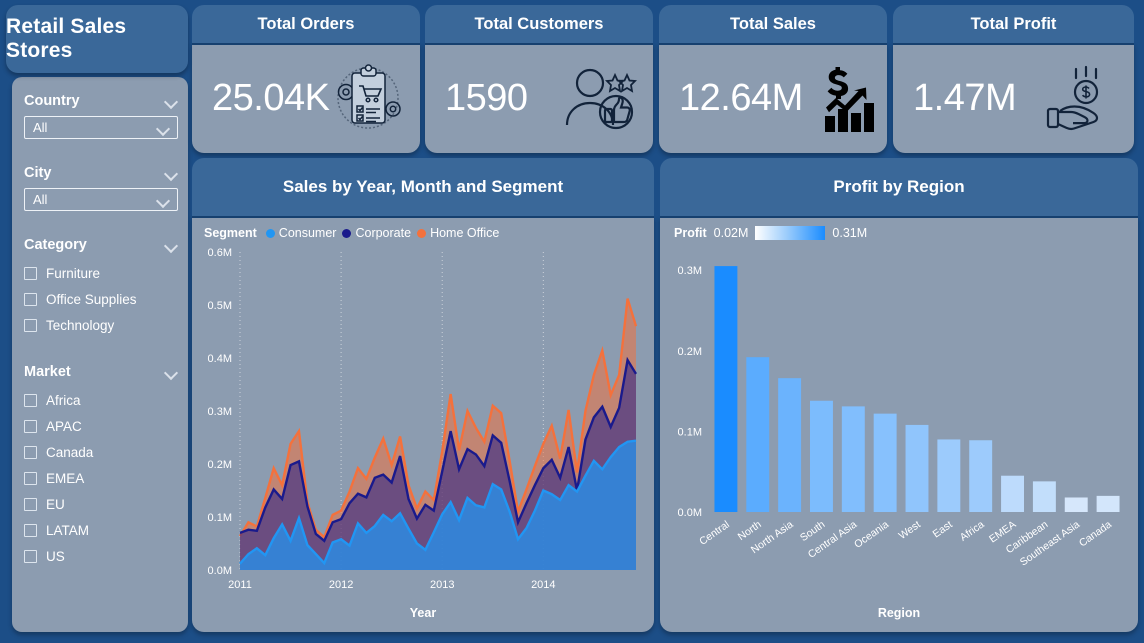  Describe the element at coordinates (773, 24) in the screenshot. I see `kpi-title: Total Sales` at that location.